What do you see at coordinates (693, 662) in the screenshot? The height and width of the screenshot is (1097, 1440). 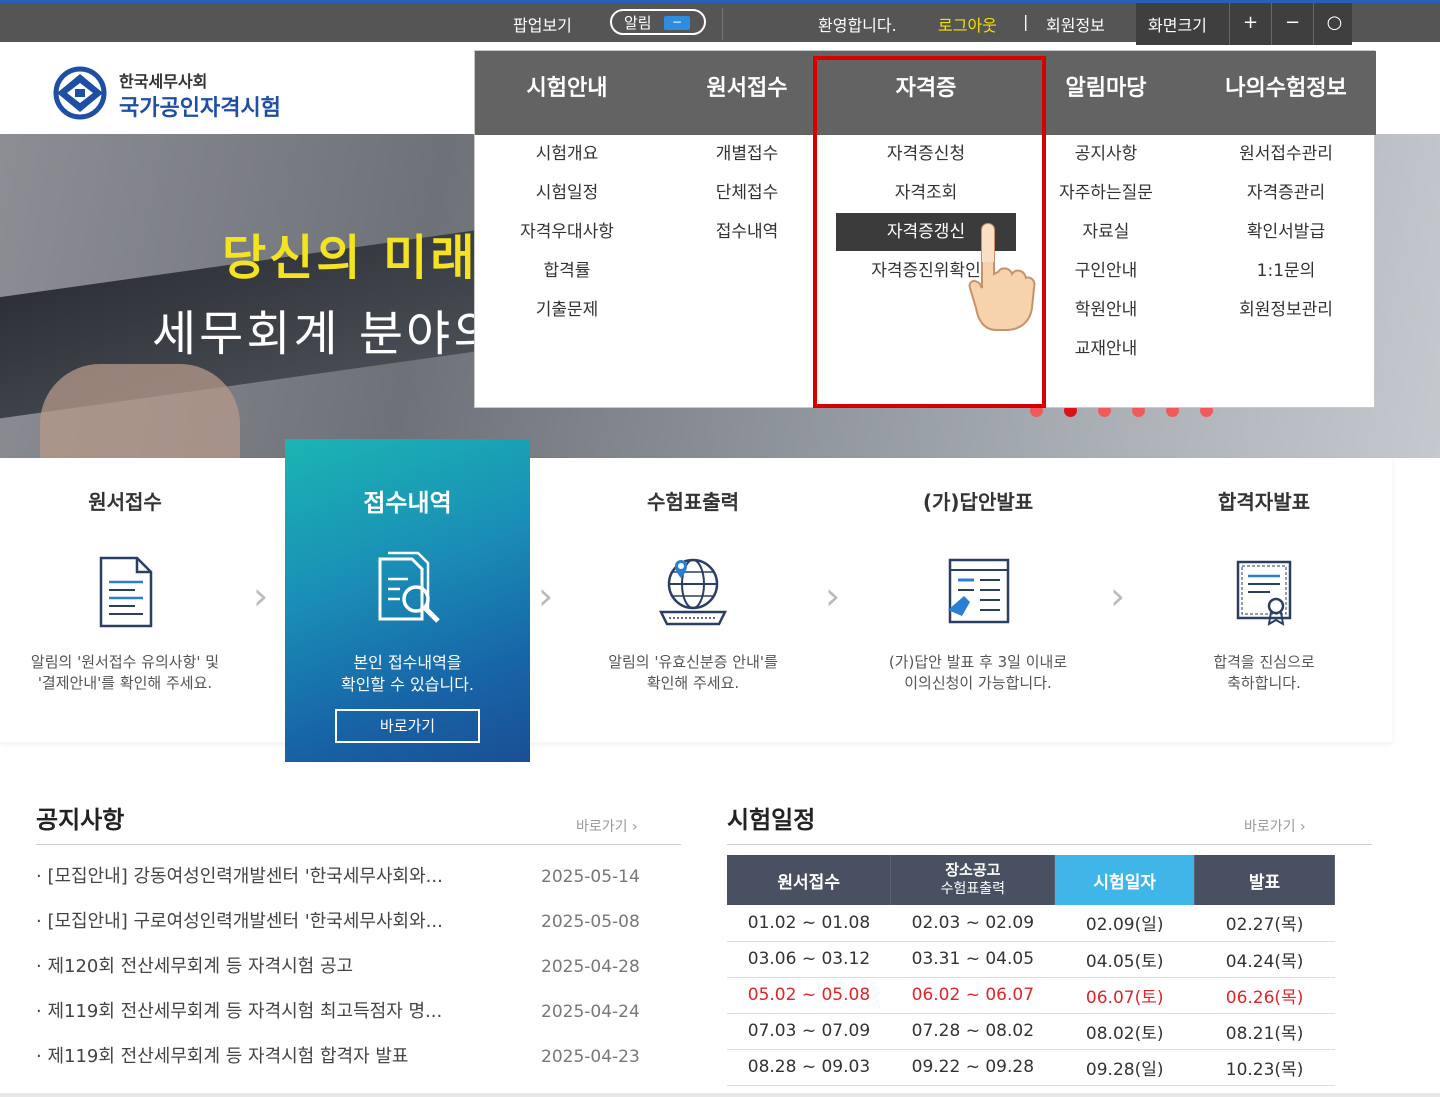 I see `step-desc-line: 알림의 '유효신분증 안내'를` at bounding box center [693, 662].